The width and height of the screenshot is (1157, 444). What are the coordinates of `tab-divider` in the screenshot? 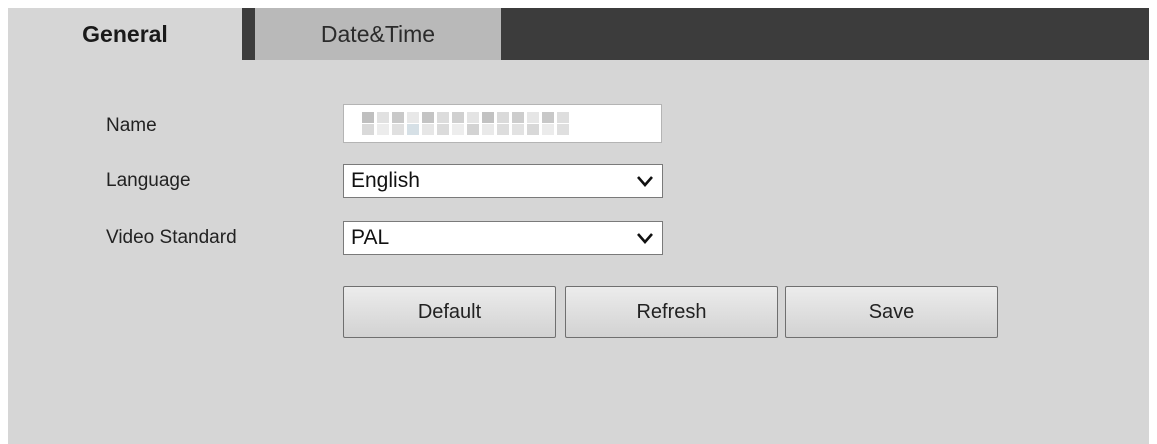 It's located at (248, 34).